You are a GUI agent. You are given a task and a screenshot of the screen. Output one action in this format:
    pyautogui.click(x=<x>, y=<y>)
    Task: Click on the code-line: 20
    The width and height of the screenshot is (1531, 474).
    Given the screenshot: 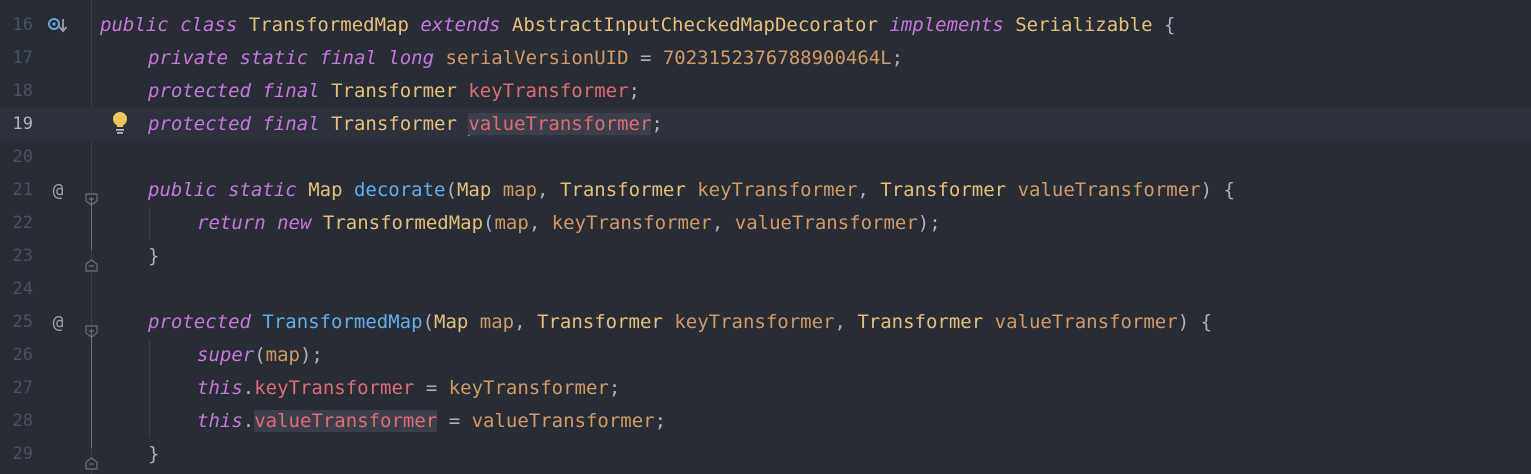 What is the action you would take?
    pyautogui.click(x=765, y=157)
    